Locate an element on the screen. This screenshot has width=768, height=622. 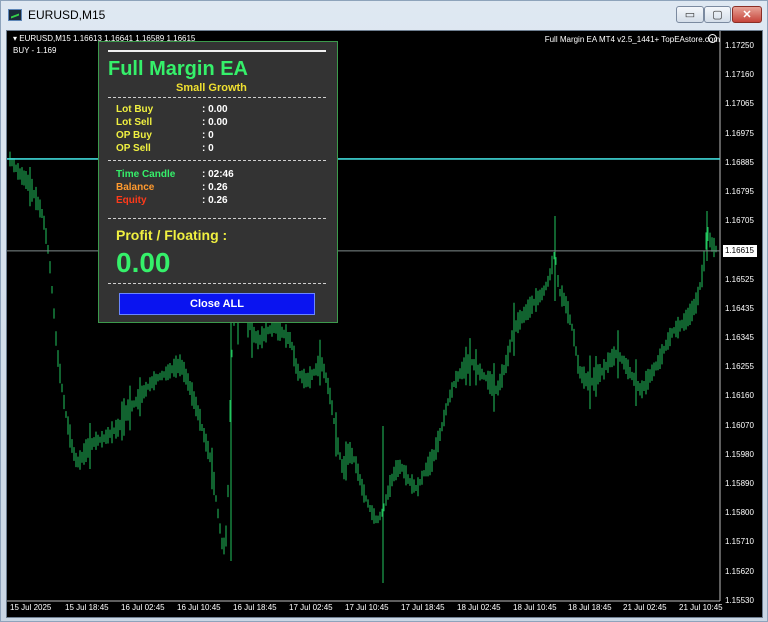
balance-row: Balance: 0.26 is located at coordinates (172, 187).